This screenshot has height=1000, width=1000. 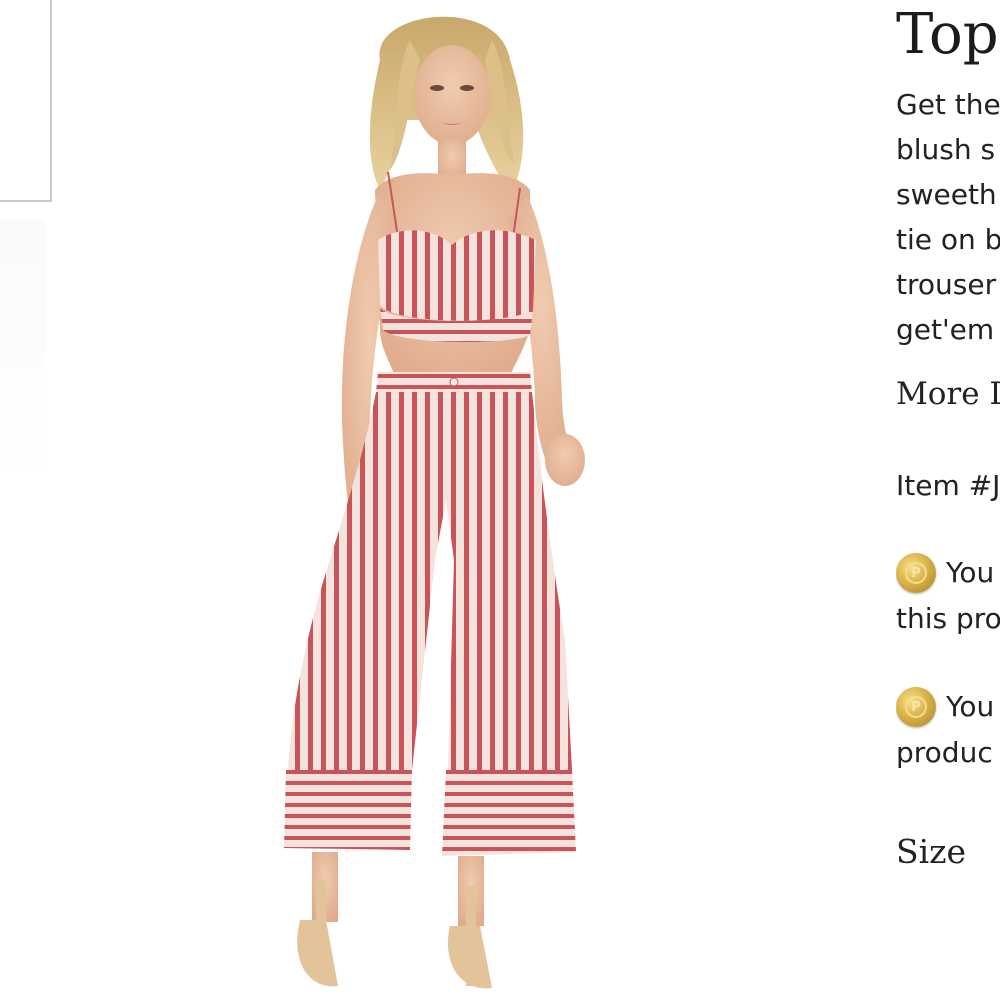 What do you see at coordinates (948, 239) in the screenshot?
I see `description-line: tie on b` at bounding box center [948, 239].